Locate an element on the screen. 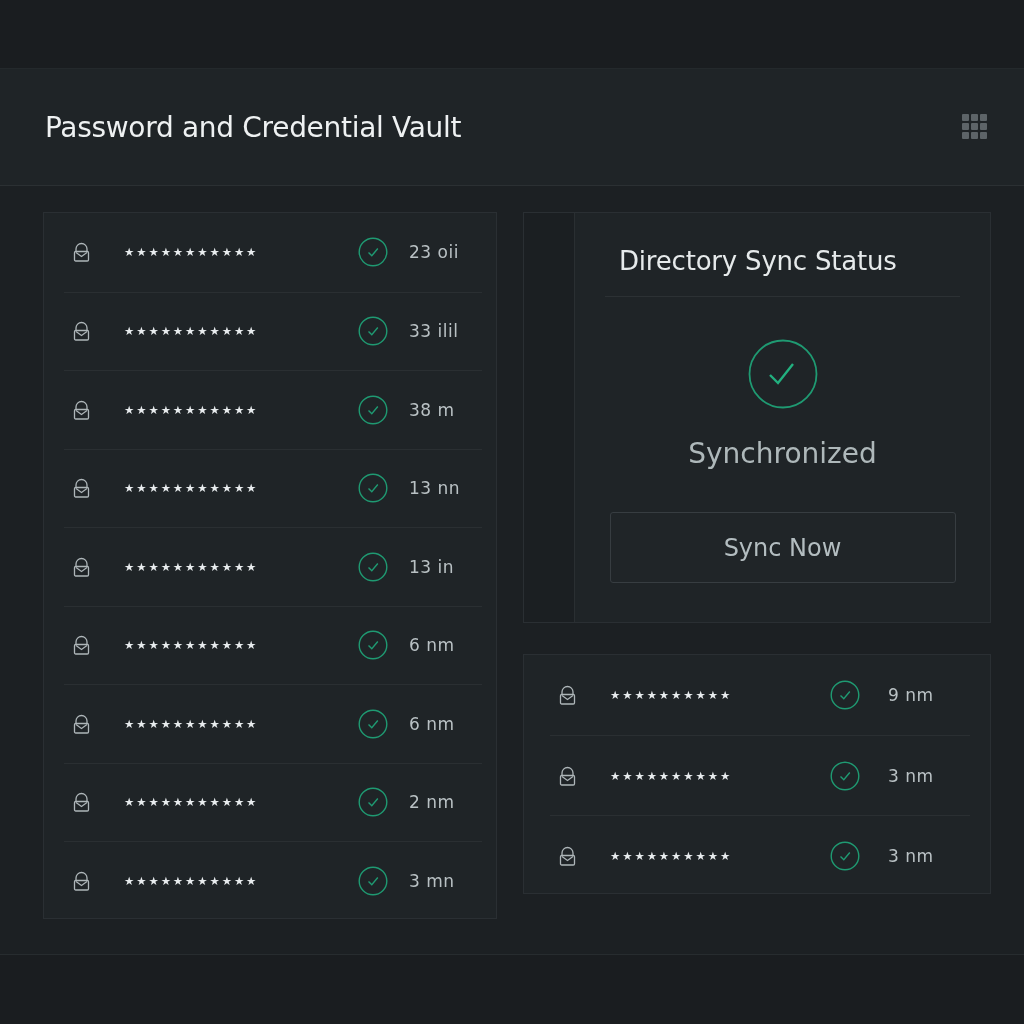  sync-status-title: Directory Sync Status is located at coordinates (758, 261).